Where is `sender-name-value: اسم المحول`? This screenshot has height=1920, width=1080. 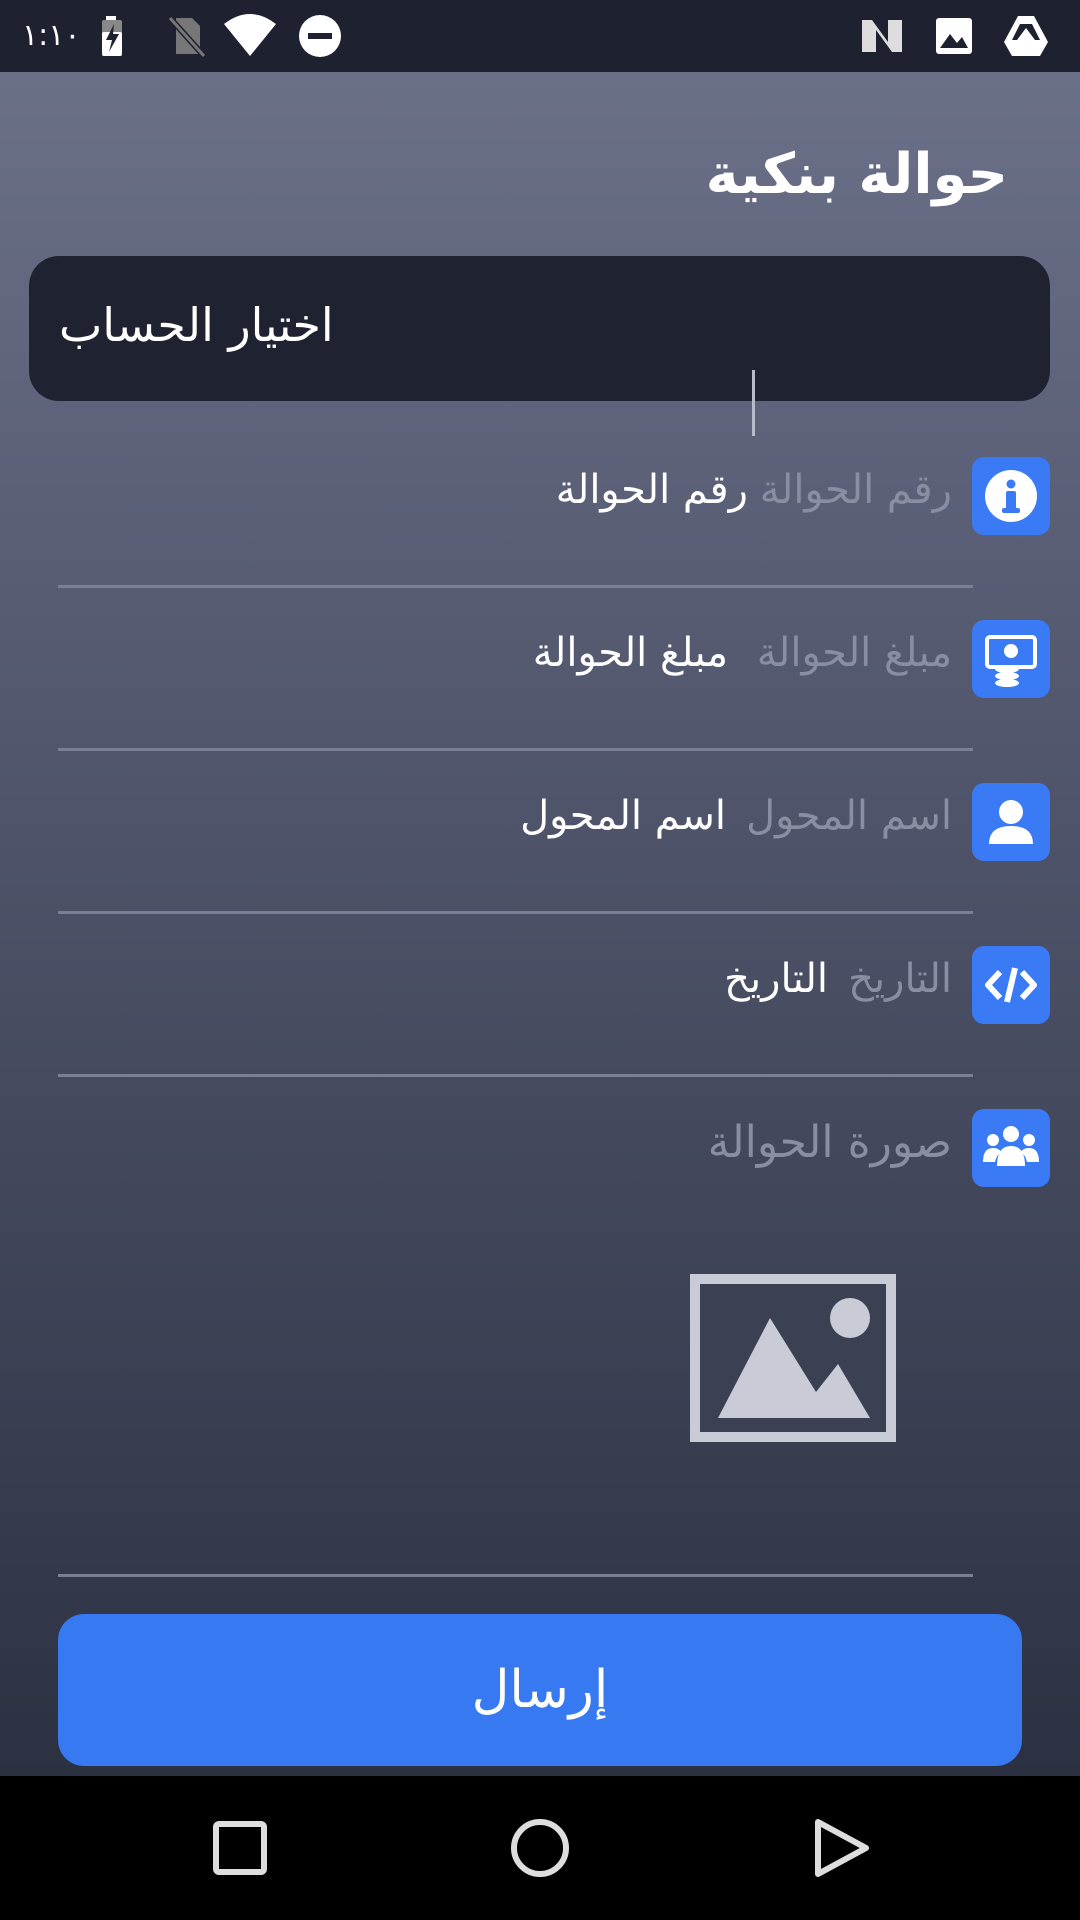 sender-name-value: اسم المحول is located at coordinates (623, 816).